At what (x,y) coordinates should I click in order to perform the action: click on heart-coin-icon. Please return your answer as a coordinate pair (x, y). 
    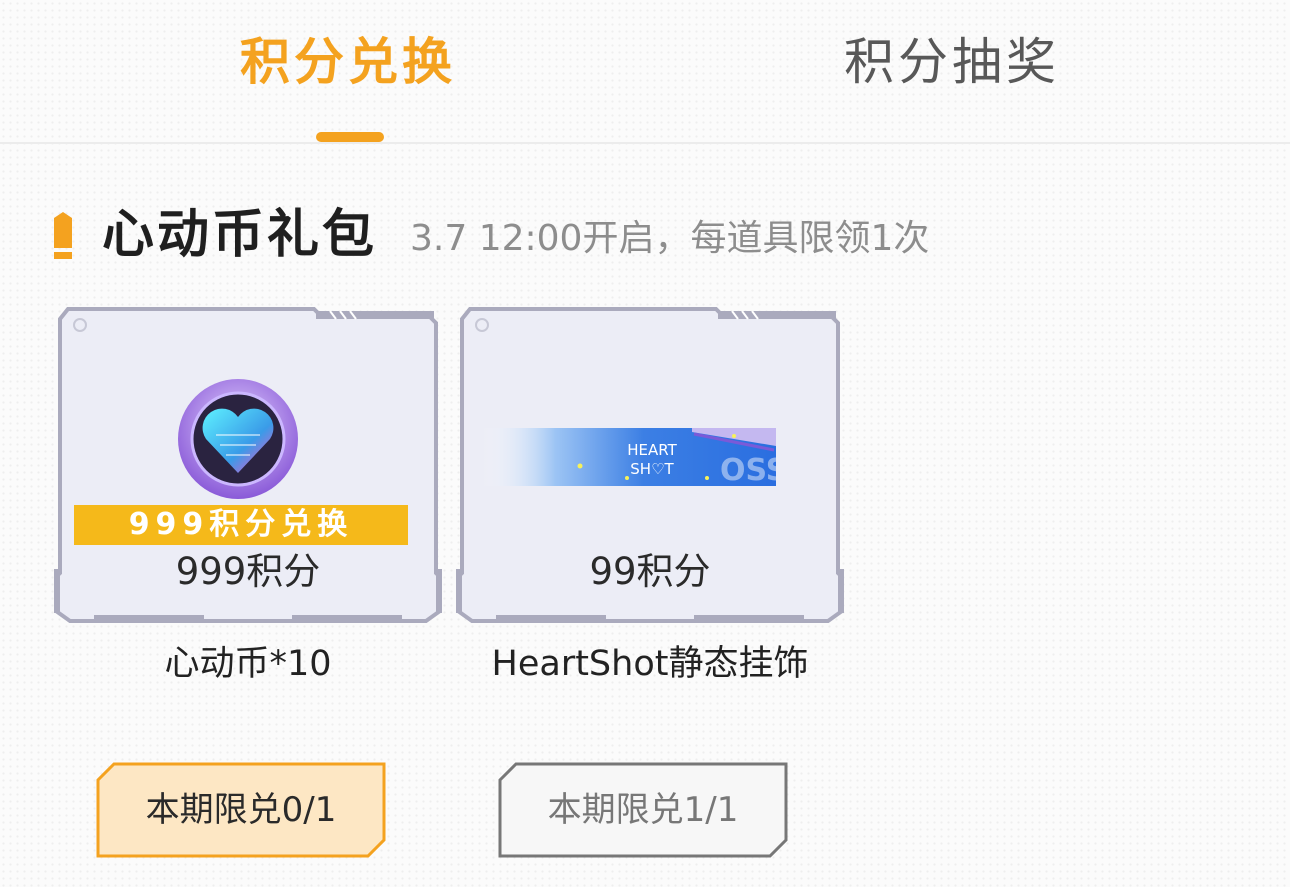
    Looking at the image, I should click on (238, 439).